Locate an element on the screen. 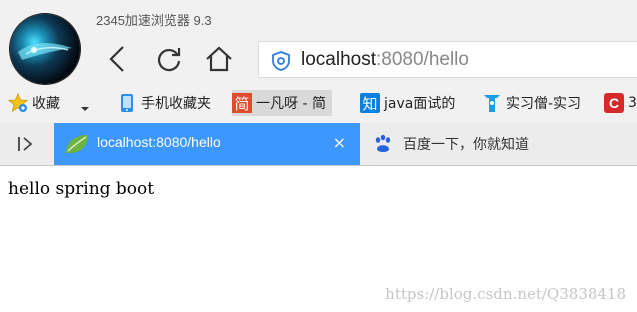  shixiseng-icon is located at coordinates (492, 103).